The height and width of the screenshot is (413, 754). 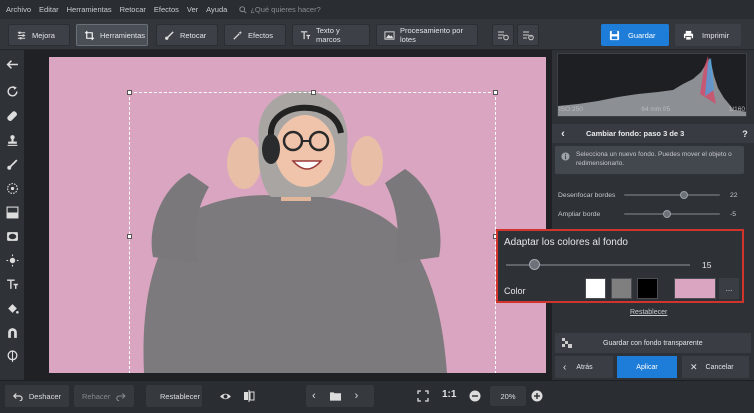 What do you see at coordinates (587, 195) in the screenshot?
I see `blur-edges-label: Desenfocar bordes` at bounding box center [587, 195].